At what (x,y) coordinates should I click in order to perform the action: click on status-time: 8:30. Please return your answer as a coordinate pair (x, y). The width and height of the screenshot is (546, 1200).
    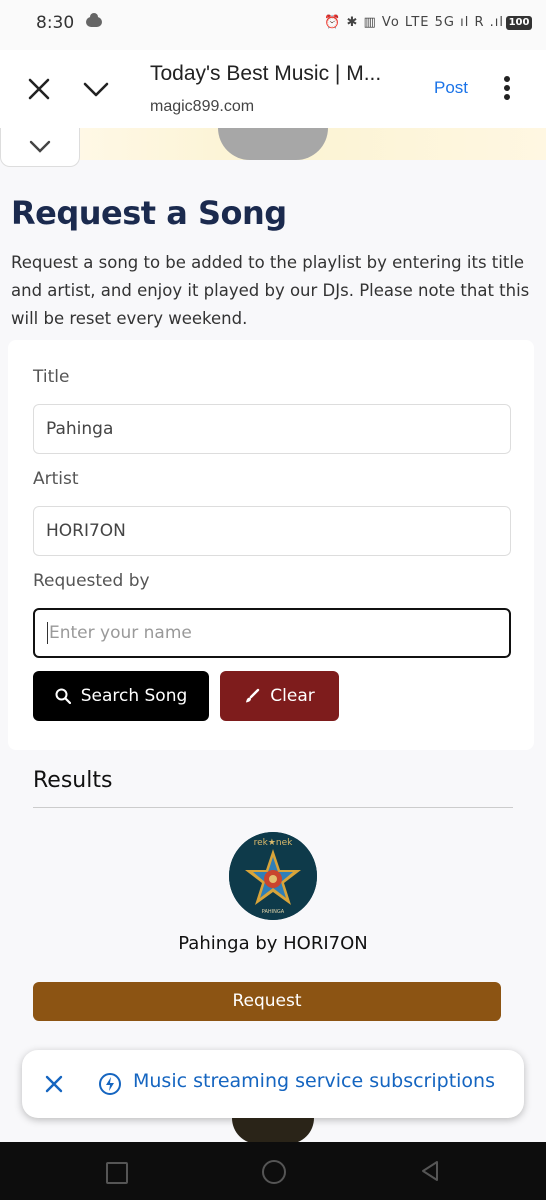
    Looking at the image, I should click on (55, 23).